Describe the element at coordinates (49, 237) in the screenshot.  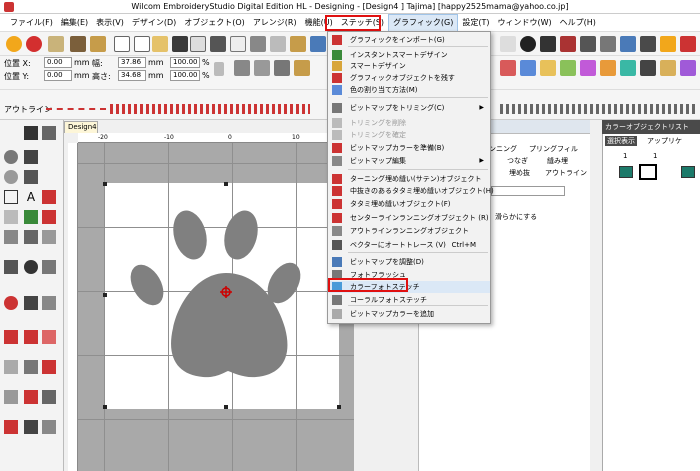
I see `column-icon` at that location.